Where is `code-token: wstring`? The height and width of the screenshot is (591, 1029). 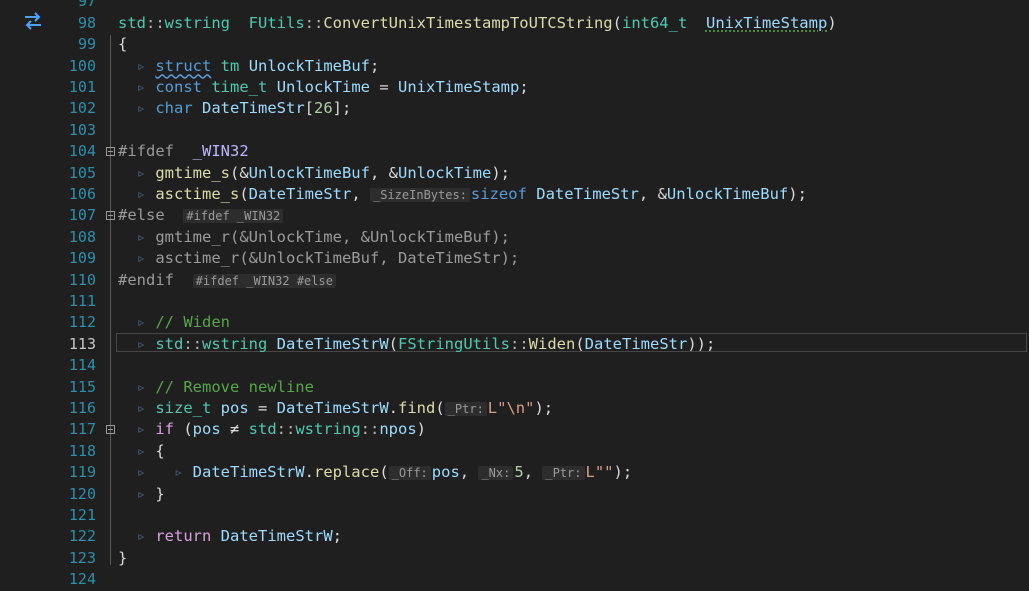 code-token: wstring is located at coordinates (328, 429).